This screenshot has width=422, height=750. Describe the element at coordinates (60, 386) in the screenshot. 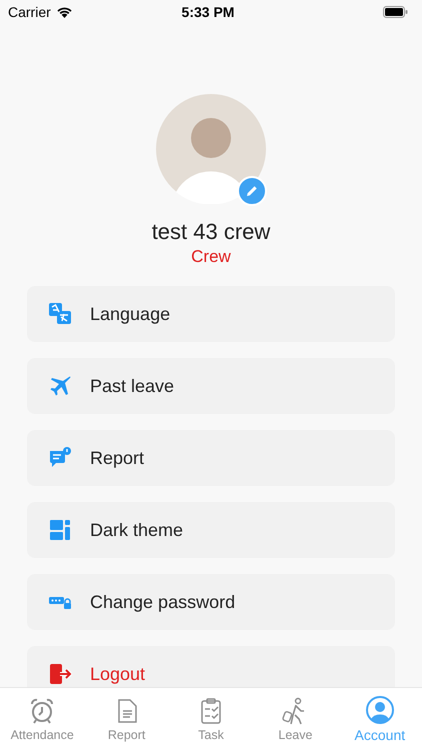

I see `airplane-icon` at that location.